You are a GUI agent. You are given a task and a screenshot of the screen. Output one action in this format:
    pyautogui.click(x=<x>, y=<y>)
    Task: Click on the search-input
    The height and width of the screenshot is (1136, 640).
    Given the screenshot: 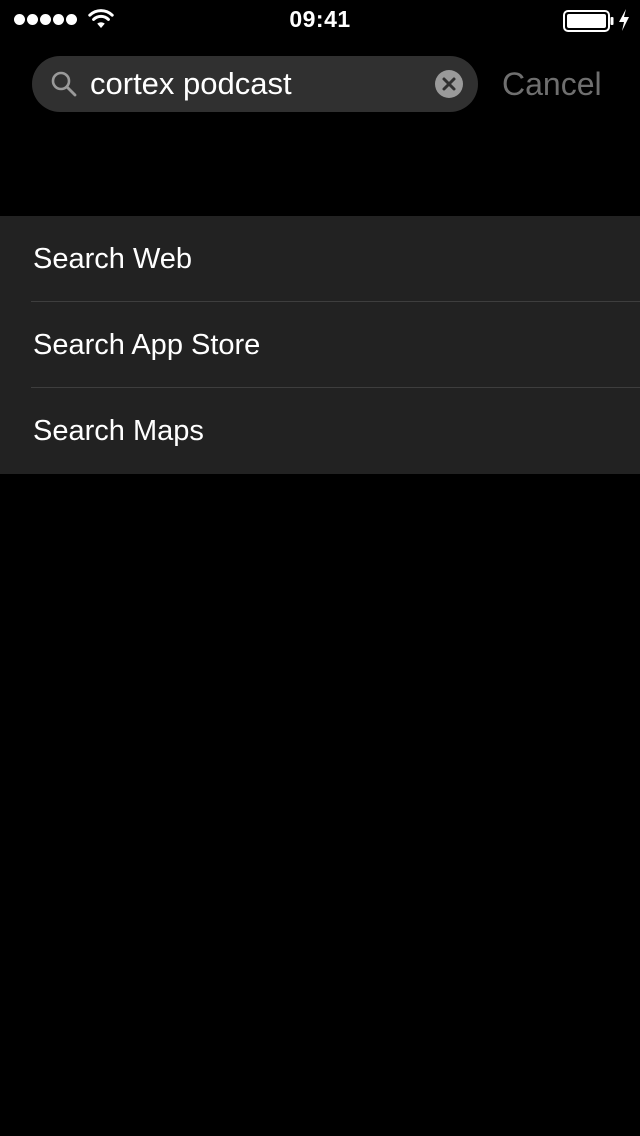 What is the action you would take?
    pyautogui.click(x=255, y=84)
    